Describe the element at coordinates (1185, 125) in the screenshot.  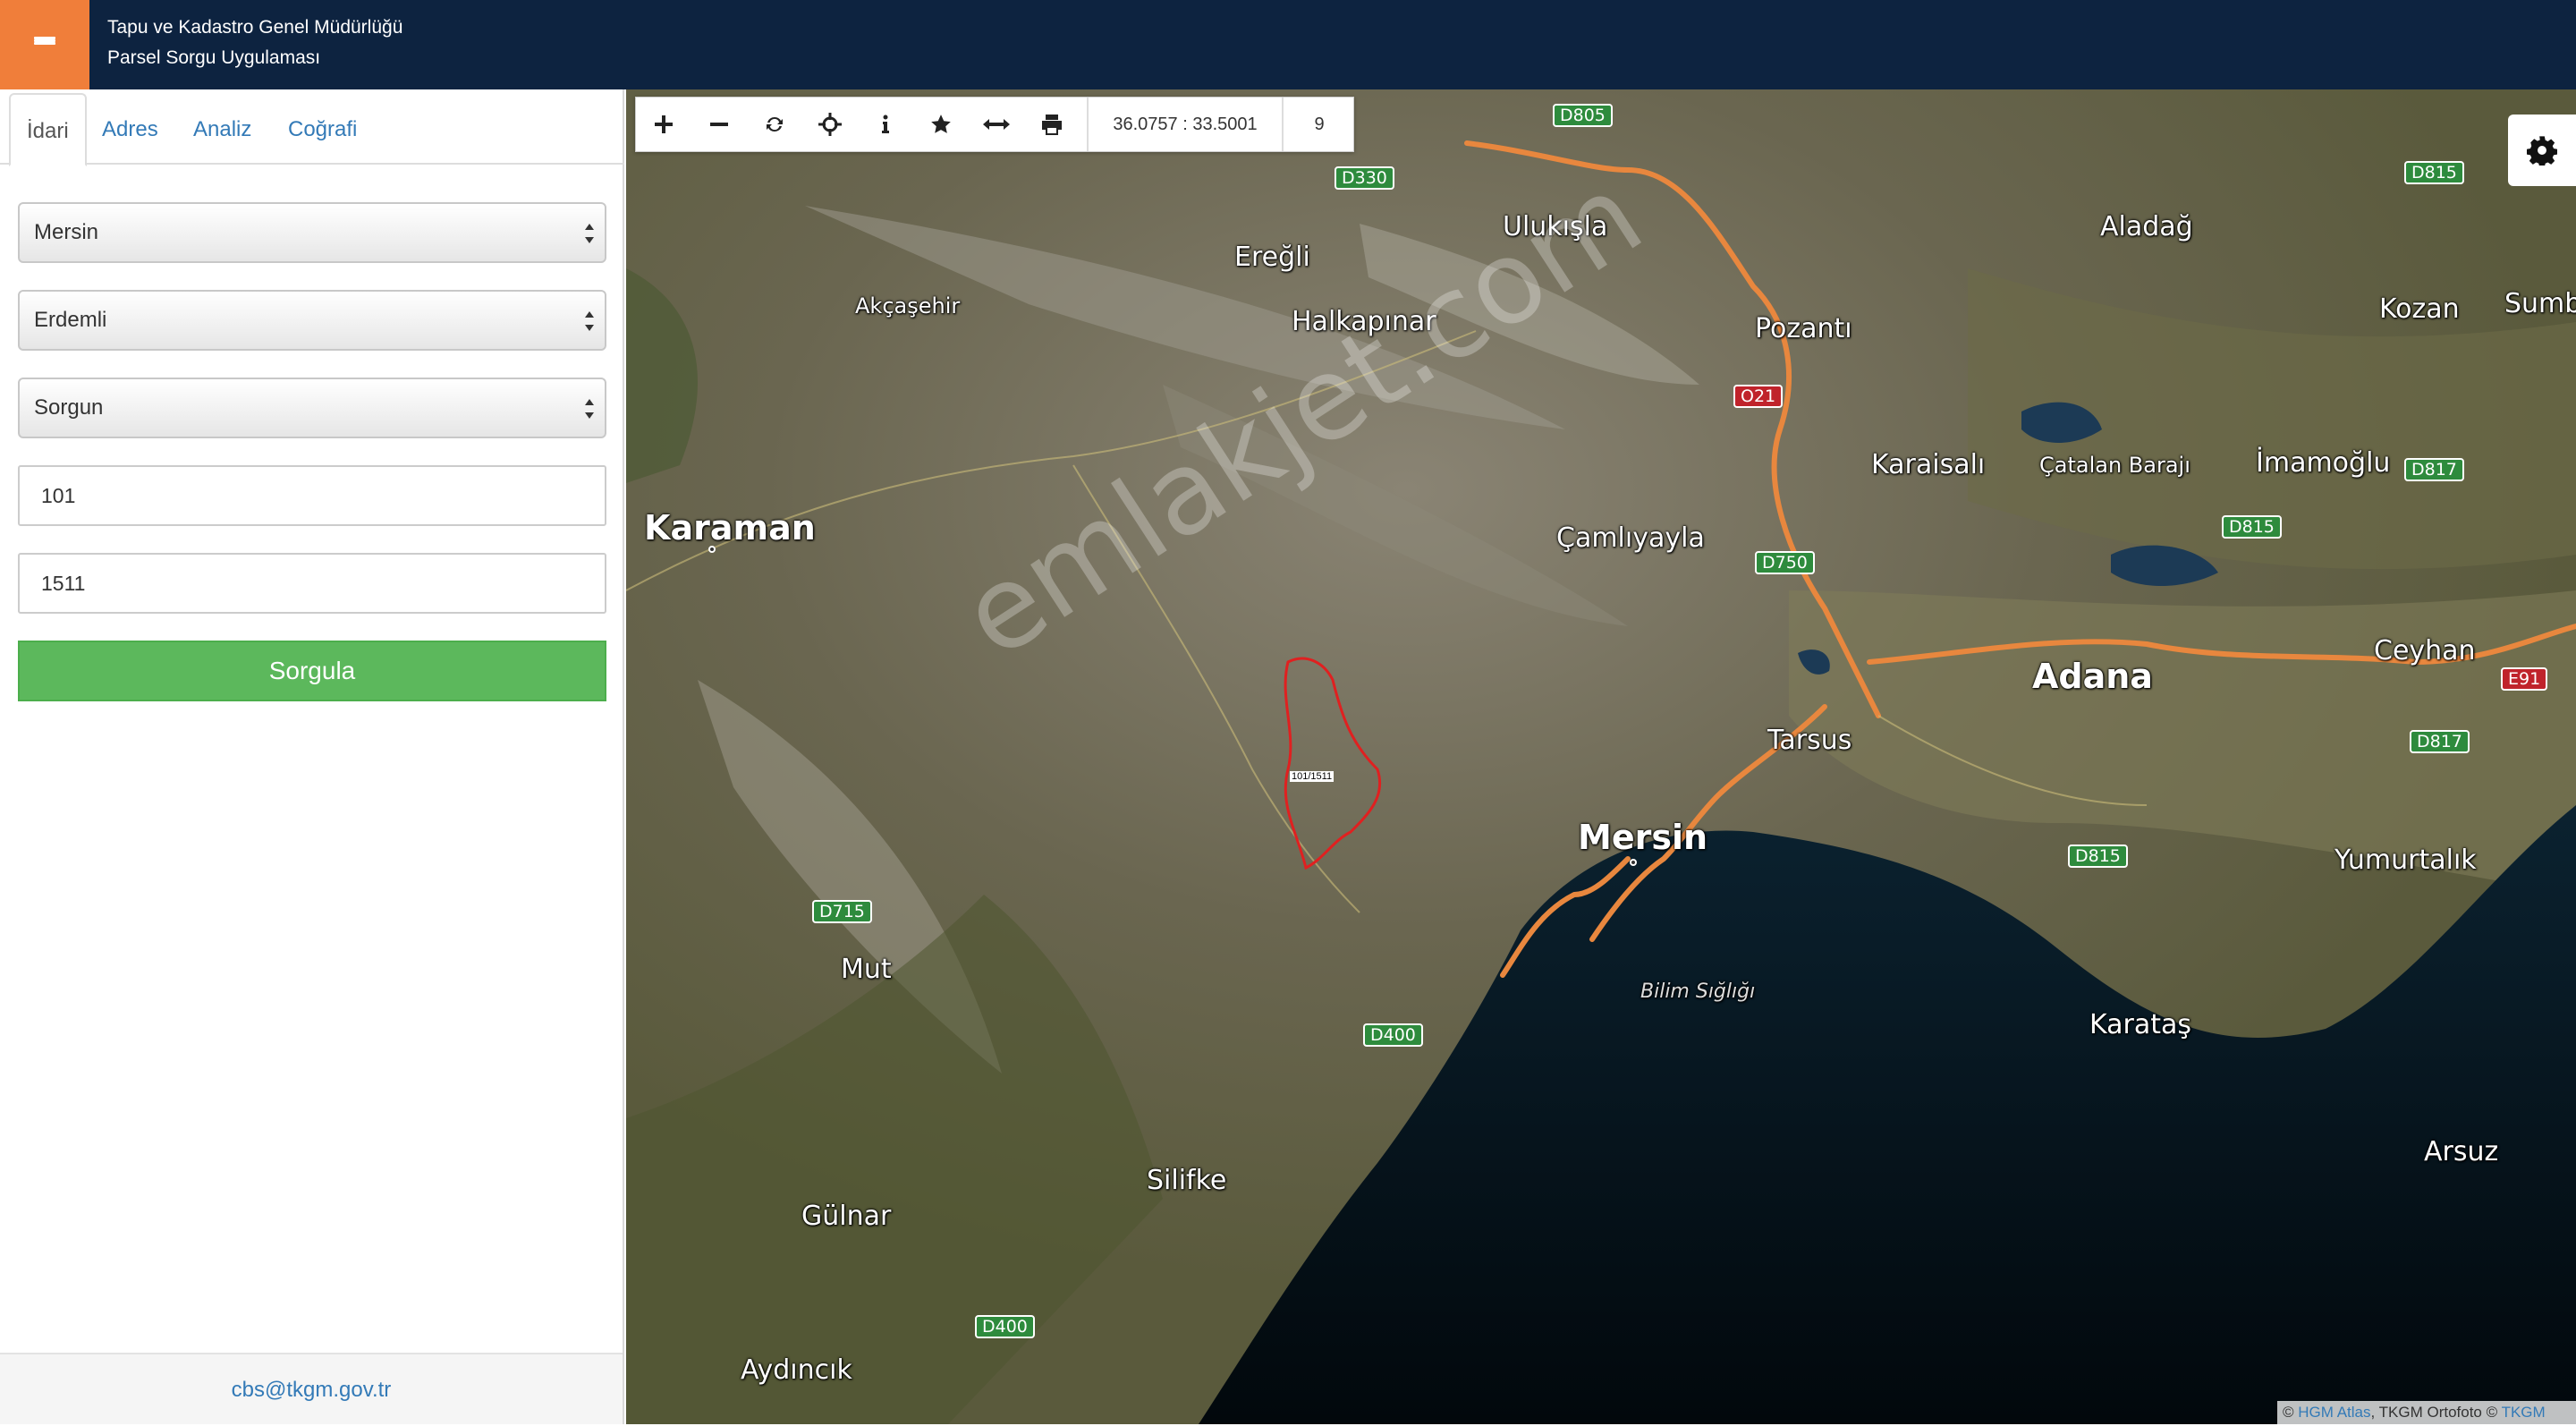
I see `coordinate-readout: 36.0757 : 33.5001` at that location.